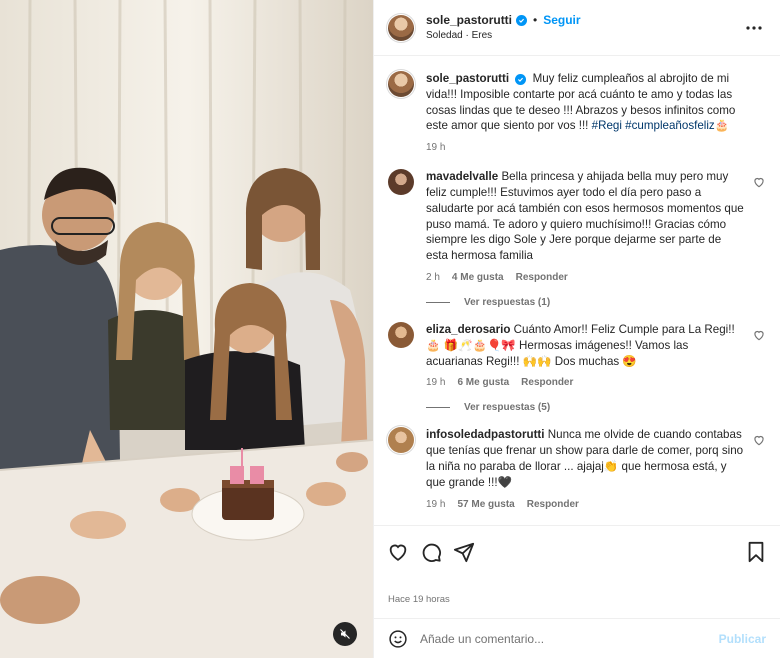 This screenshot has width=780, height=658. I want to click on share-icon, so click(464, 552).